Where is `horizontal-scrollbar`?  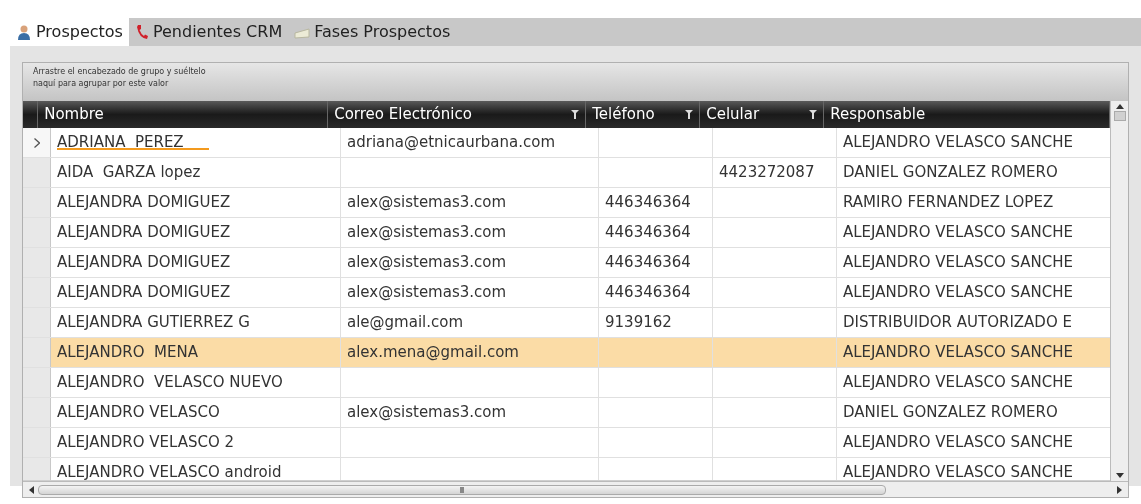 horizontal-scrollbar is located at coordinates (575, 489).